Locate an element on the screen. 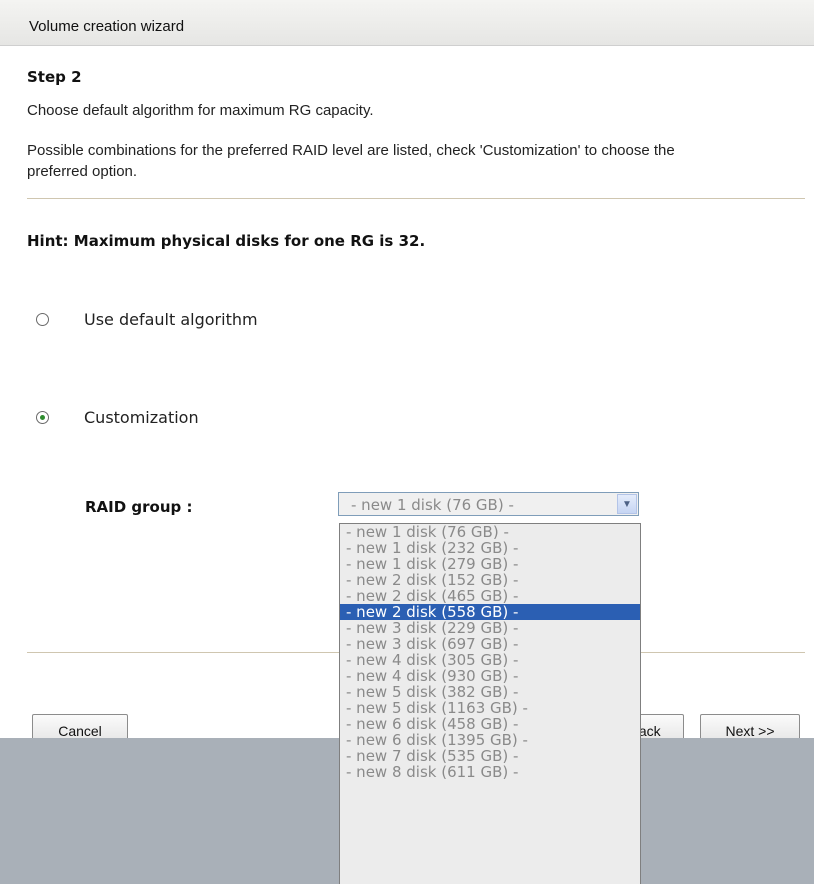 This screenshot has height=884, width=814. raid-group-option: - new 4 disk (930 GB) - is located at coordinates (490, 676).